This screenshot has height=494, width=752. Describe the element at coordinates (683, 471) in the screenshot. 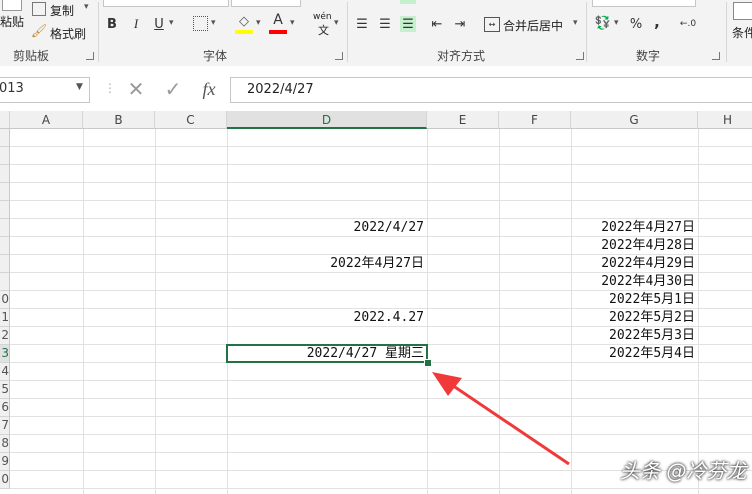

I see `watermark: 头条 @冷芬龙` at that location.